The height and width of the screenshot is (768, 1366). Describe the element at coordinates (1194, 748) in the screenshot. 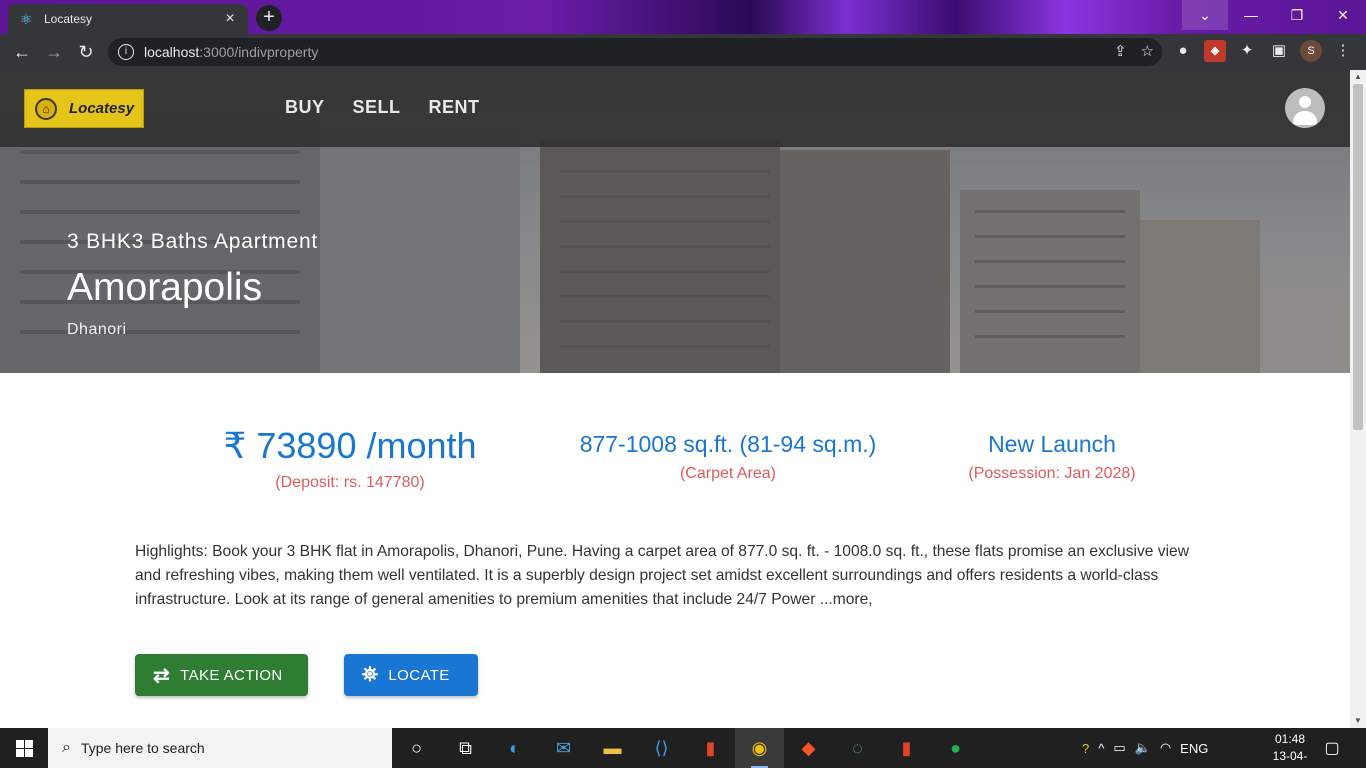

I see `language-indicator: ENG` at that location.